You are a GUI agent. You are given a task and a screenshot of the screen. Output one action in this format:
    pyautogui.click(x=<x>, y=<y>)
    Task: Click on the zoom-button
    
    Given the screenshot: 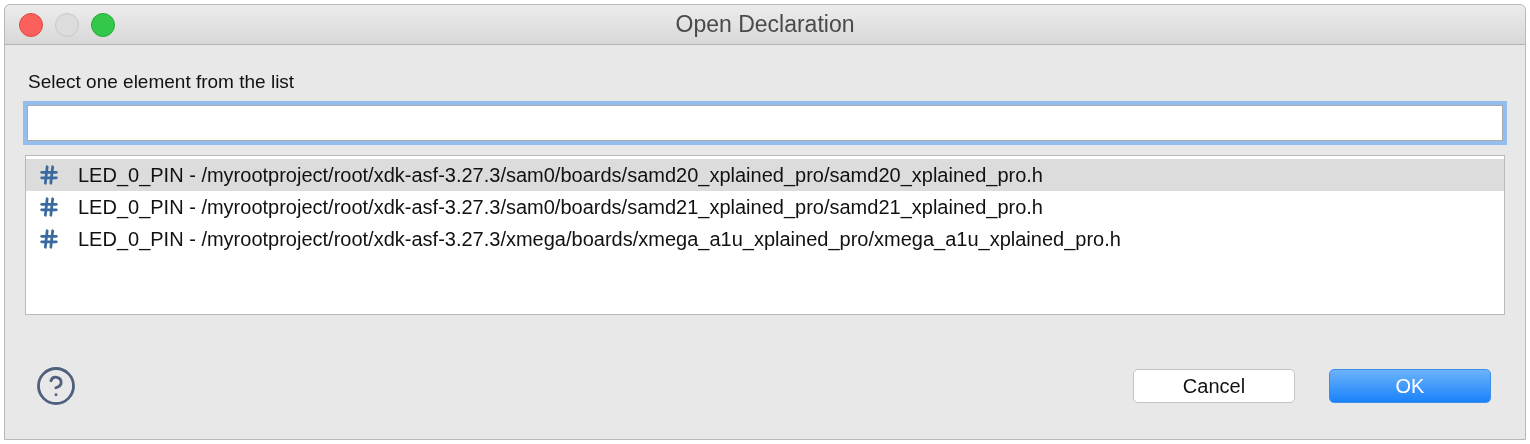 What is the action you would take?
    pyautogui.click(x=103, y=24)
    